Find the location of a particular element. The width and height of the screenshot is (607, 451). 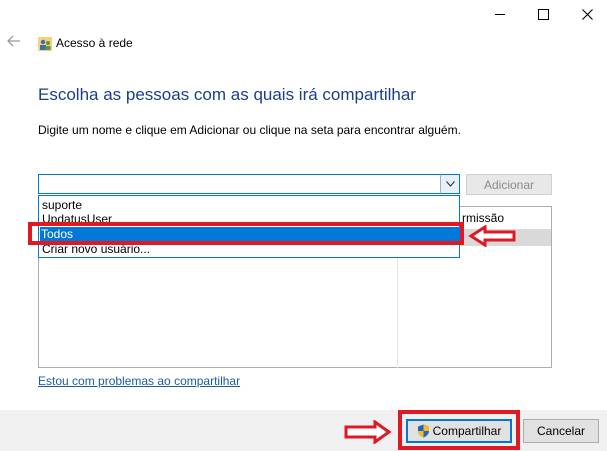

add-button: Adicionar is located at coordinates (509, 184).